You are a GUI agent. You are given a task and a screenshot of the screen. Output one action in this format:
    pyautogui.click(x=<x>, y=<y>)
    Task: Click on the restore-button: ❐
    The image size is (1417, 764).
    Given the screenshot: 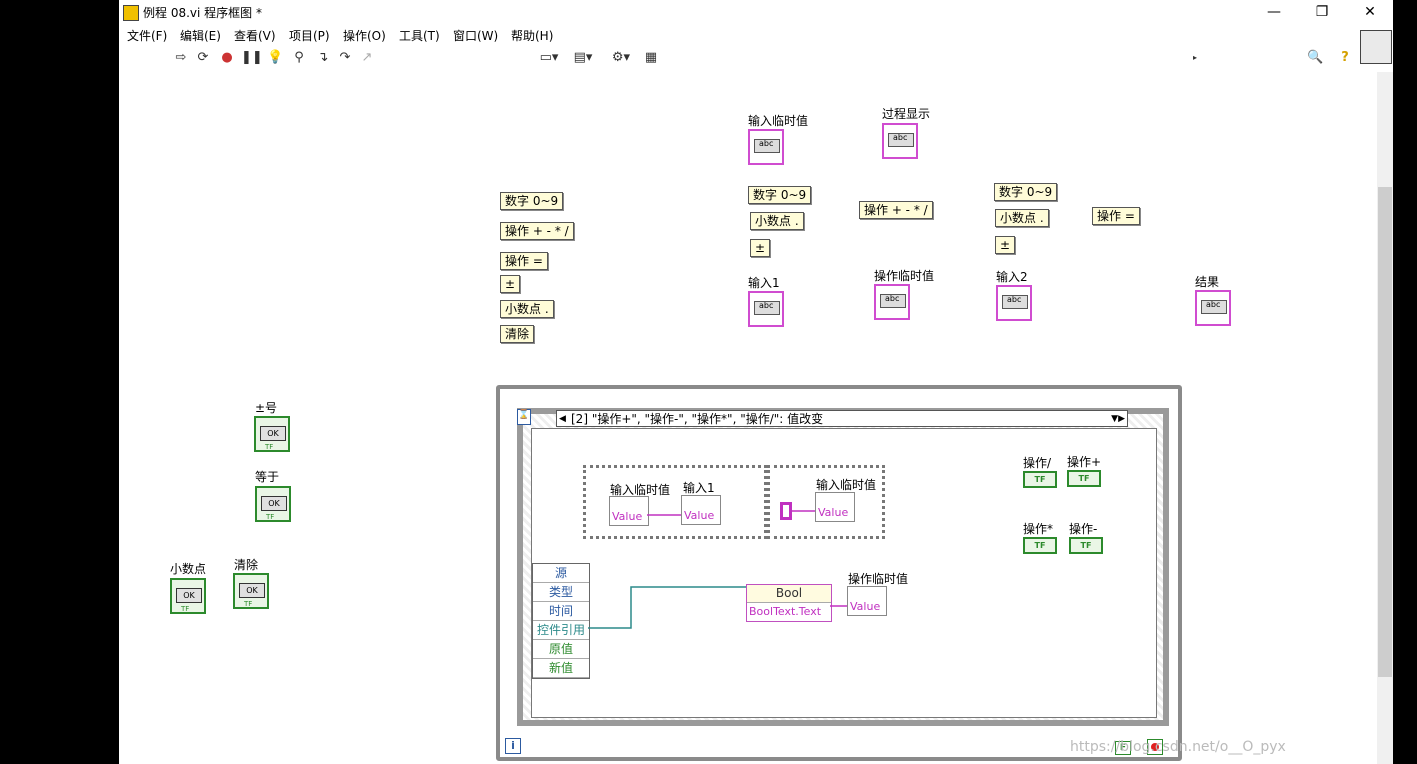 What is the action you would take?
    pyautogui.click(x=1322, y=12)
    